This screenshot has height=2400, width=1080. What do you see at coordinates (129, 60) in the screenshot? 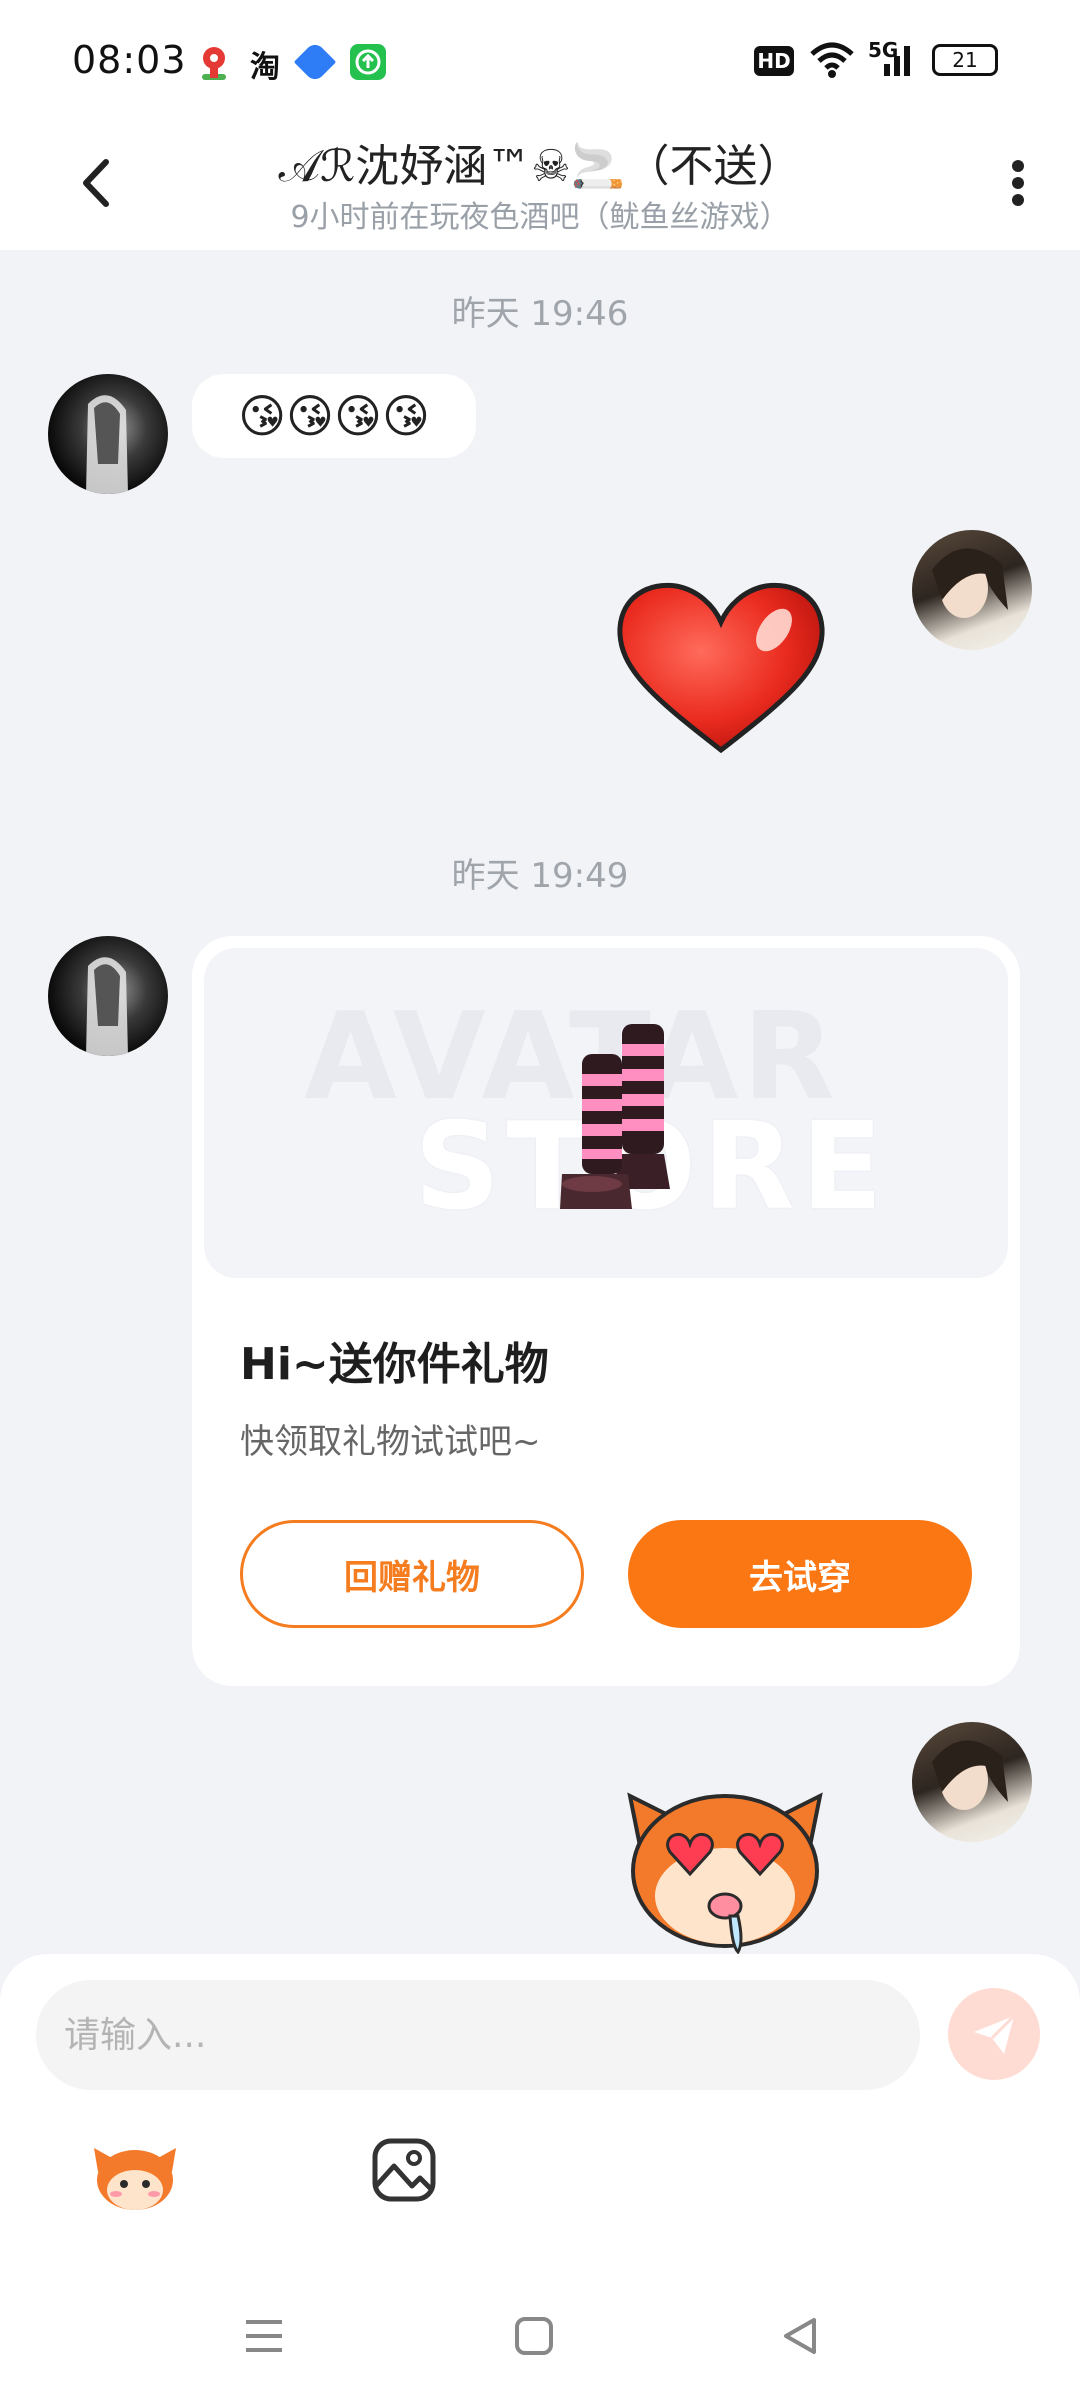
I see `status-time: 08:03` at bounding box center [129, 60].